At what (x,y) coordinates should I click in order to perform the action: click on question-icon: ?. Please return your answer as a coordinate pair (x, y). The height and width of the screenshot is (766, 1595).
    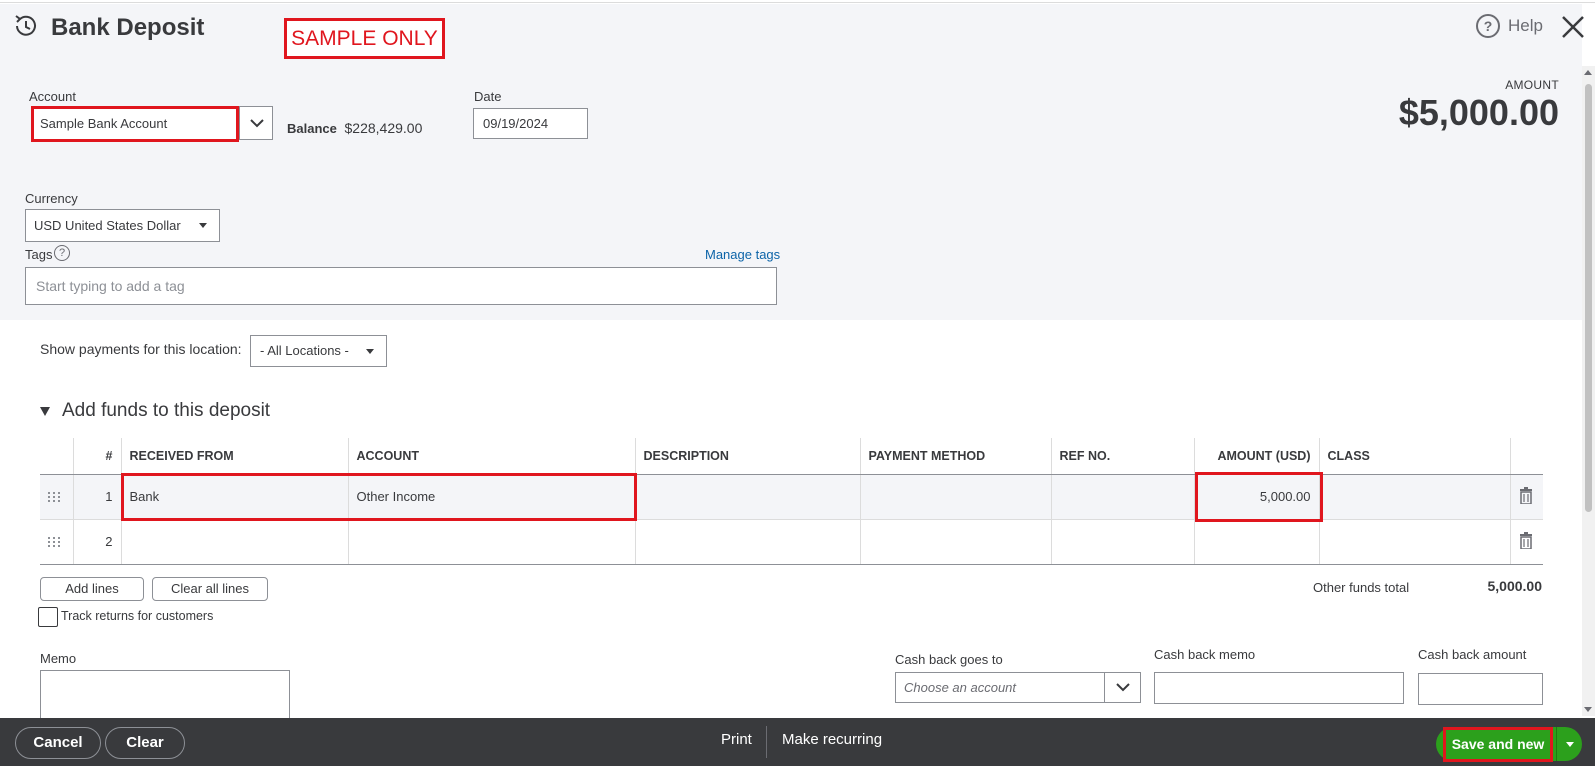
    Looking at the image, I should click on (62, 253).